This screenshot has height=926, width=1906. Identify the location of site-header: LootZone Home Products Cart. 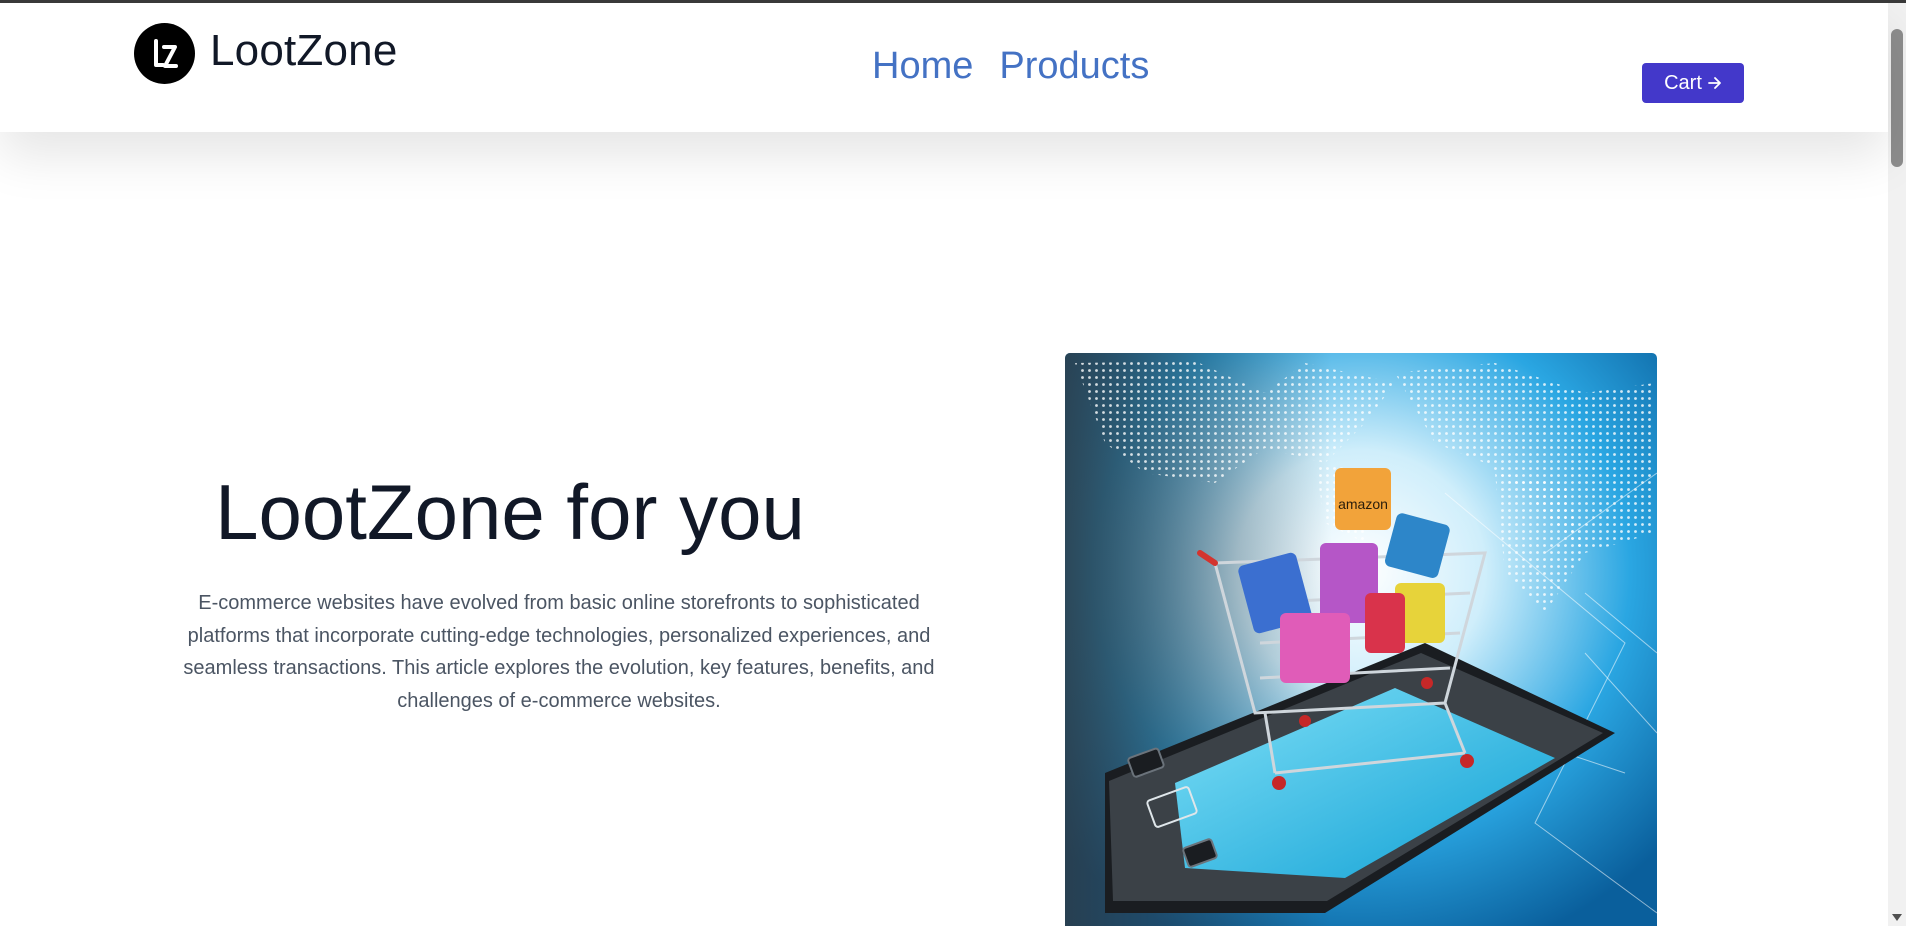
(944, 67).